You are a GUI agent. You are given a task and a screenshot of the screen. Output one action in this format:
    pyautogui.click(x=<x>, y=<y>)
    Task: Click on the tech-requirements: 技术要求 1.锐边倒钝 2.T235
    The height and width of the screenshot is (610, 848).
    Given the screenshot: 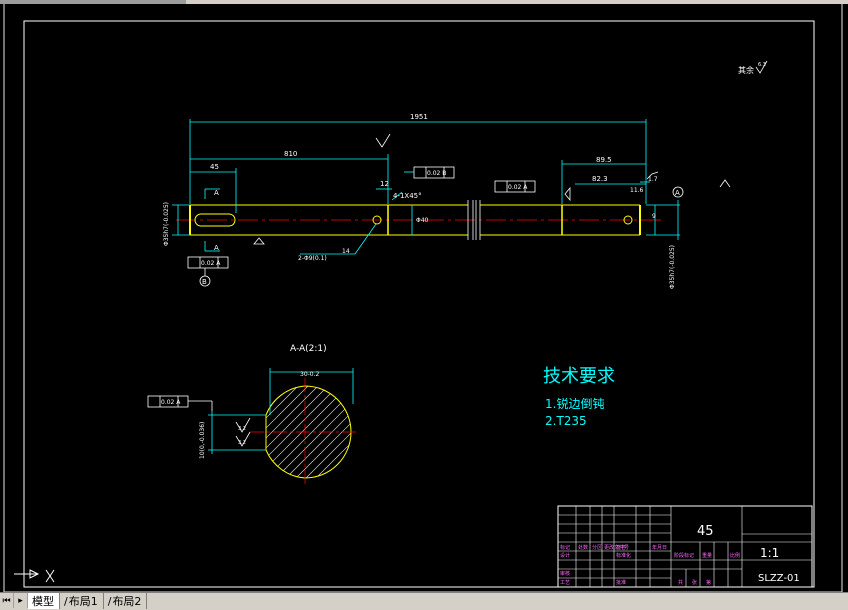 What is the action you would take?
    pyautogui.click(x=579, y=397)
    